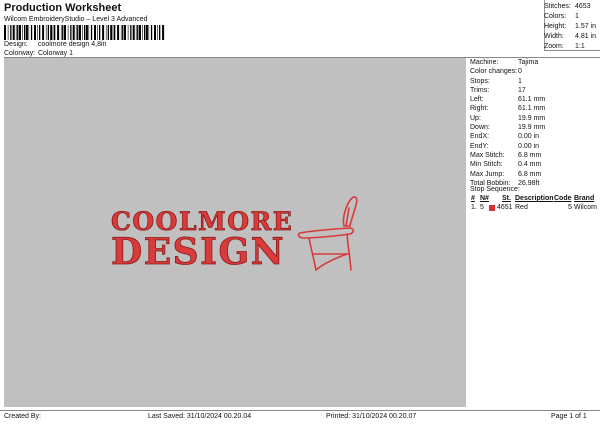 This screenshot has height=424, width=600. Describe the element at coordinates (480, 81) in the screenshot. I see `machine-row-label: Stops:` at that location.